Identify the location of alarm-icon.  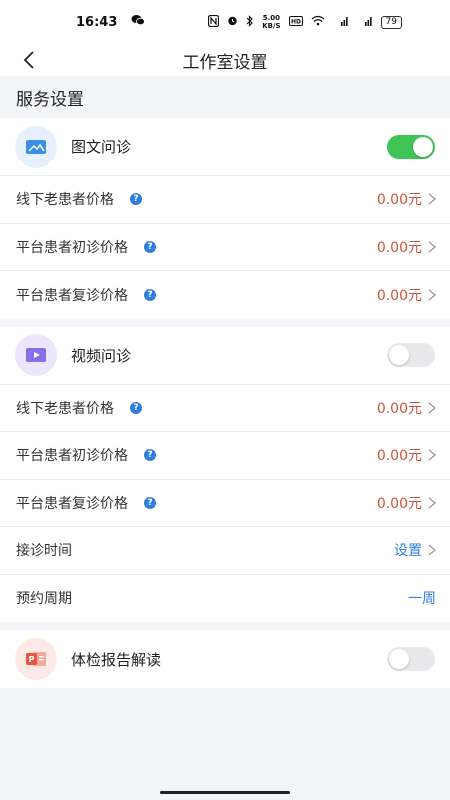
(232, 22).